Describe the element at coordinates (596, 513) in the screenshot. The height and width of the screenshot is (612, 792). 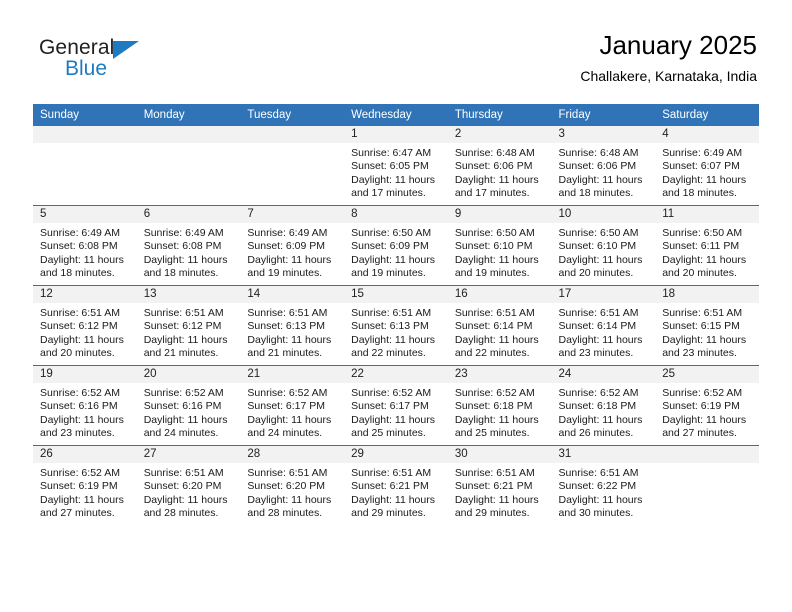
I see `daylight-duration-line2: and 30 minutes.` at that location.